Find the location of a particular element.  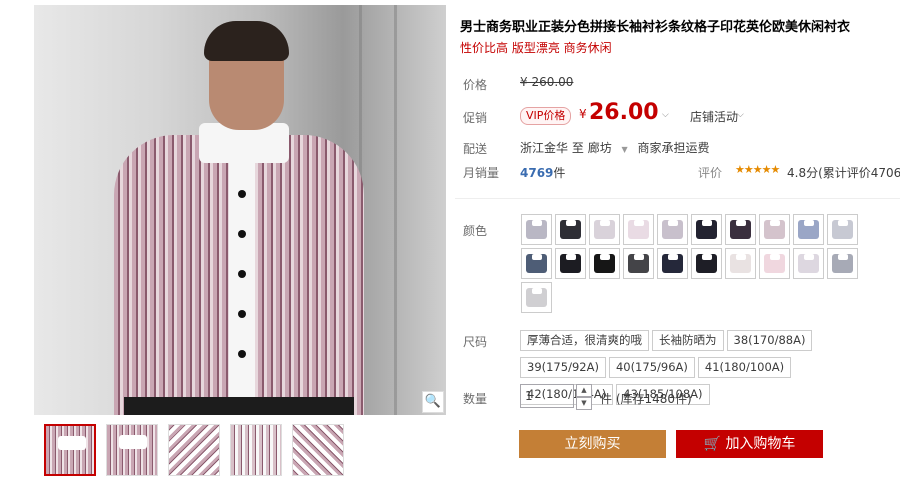

buy-now-button: 立刻购买 is located at coordinates (592, 444).